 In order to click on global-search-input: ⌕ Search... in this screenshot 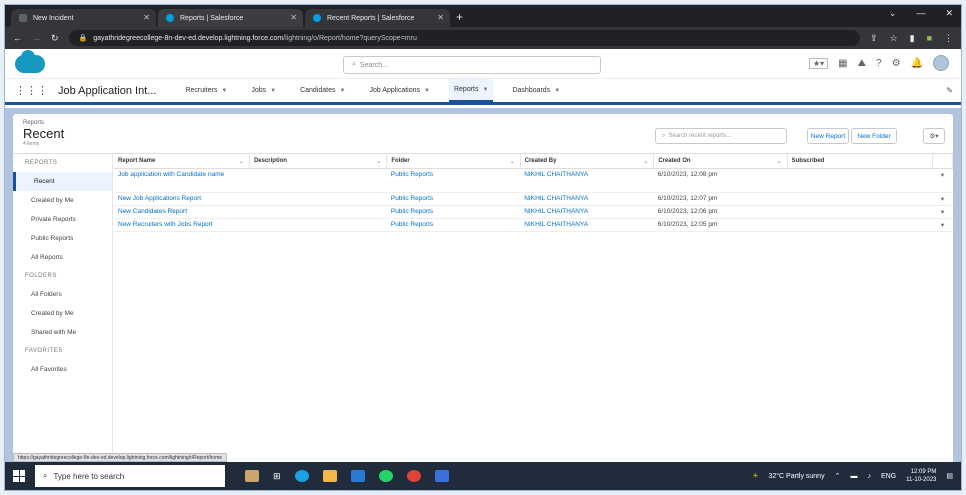, I will do `click(472, 65)`.